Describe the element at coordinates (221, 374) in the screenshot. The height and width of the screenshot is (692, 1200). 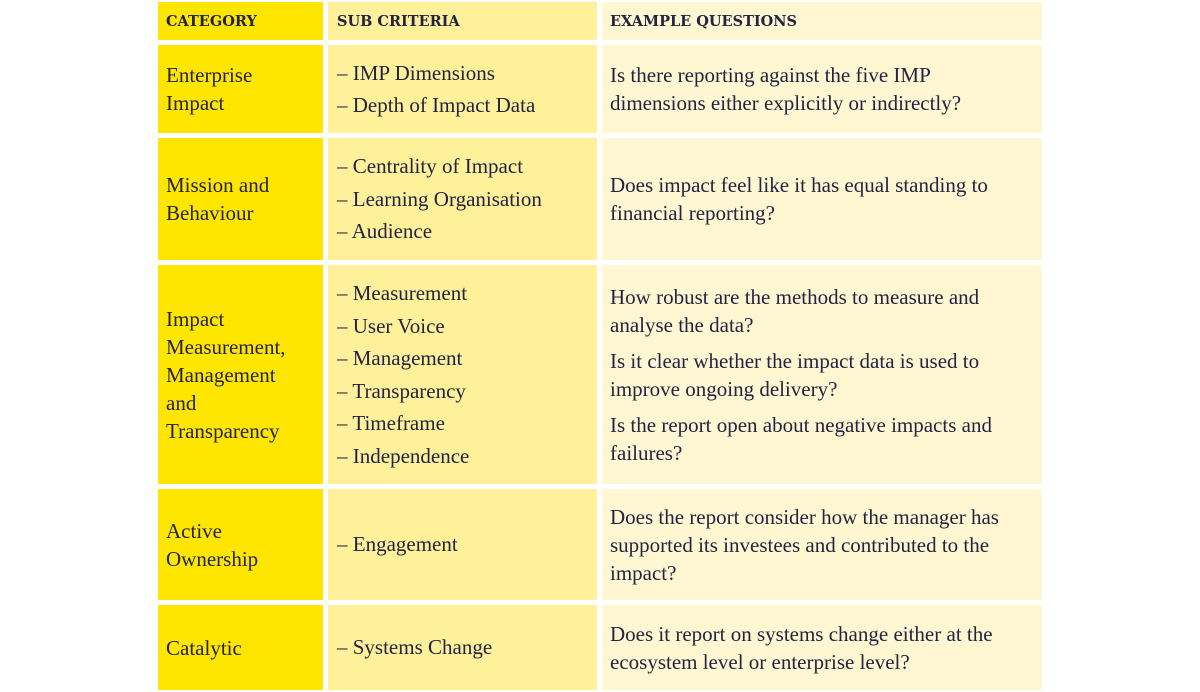
I see `category-line: Management` at that location.